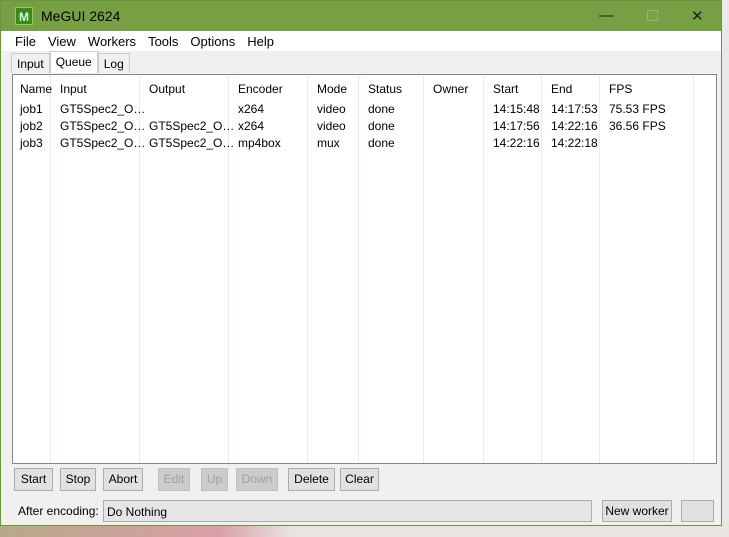  Describe the element at coordinates (328, 143) in the screenshot. I see `cell-mode: mux` at that location.